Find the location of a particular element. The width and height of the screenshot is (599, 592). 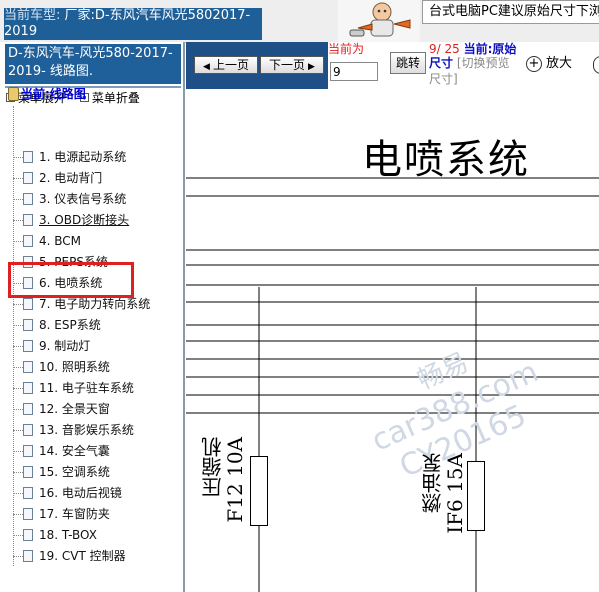

tree-item: 15. 空调系统 is located at coordinates (61, 472).